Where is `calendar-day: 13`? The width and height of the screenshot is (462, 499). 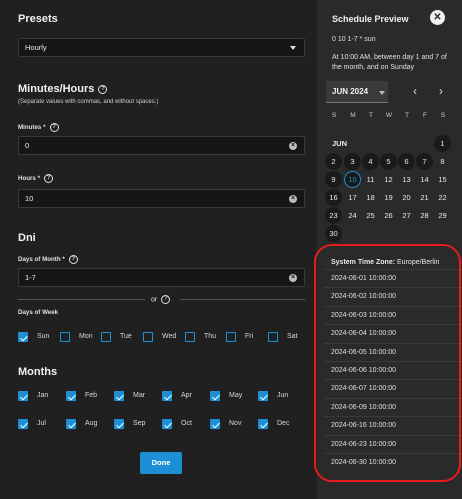
calendar-day: 13 is located at coordinates (406, 179).